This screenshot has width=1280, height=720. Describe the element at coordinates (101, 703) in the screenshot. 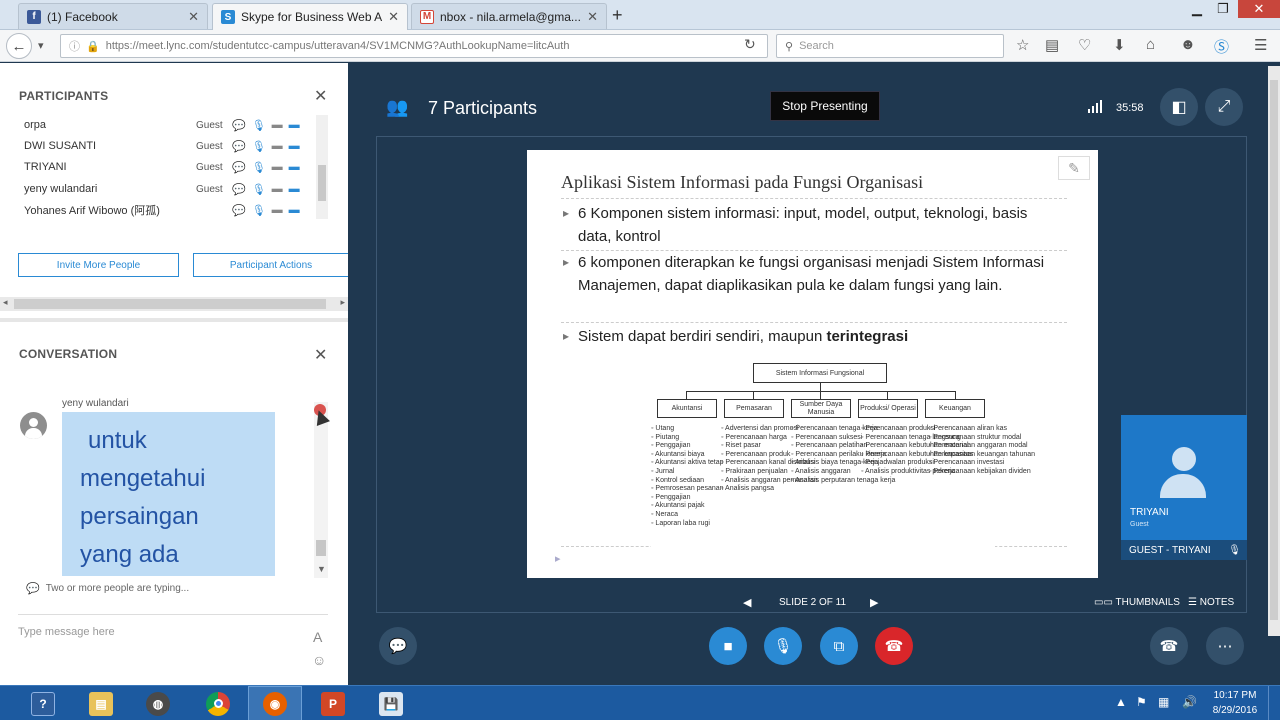

I see `taskbar-explorer: ▤` at that location.